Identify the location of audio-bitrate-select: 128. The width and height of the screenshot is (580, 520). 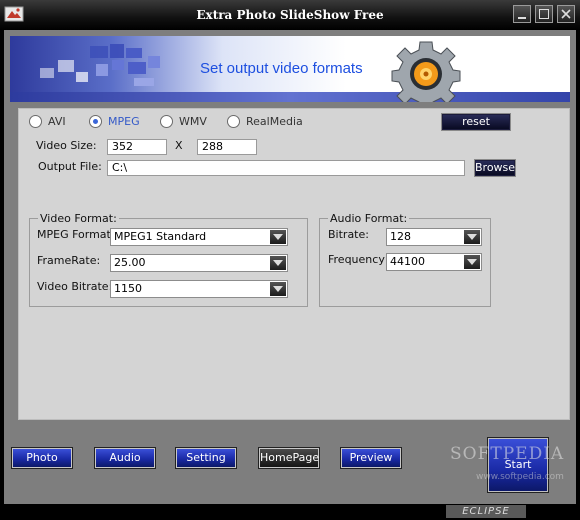
(434, 237).